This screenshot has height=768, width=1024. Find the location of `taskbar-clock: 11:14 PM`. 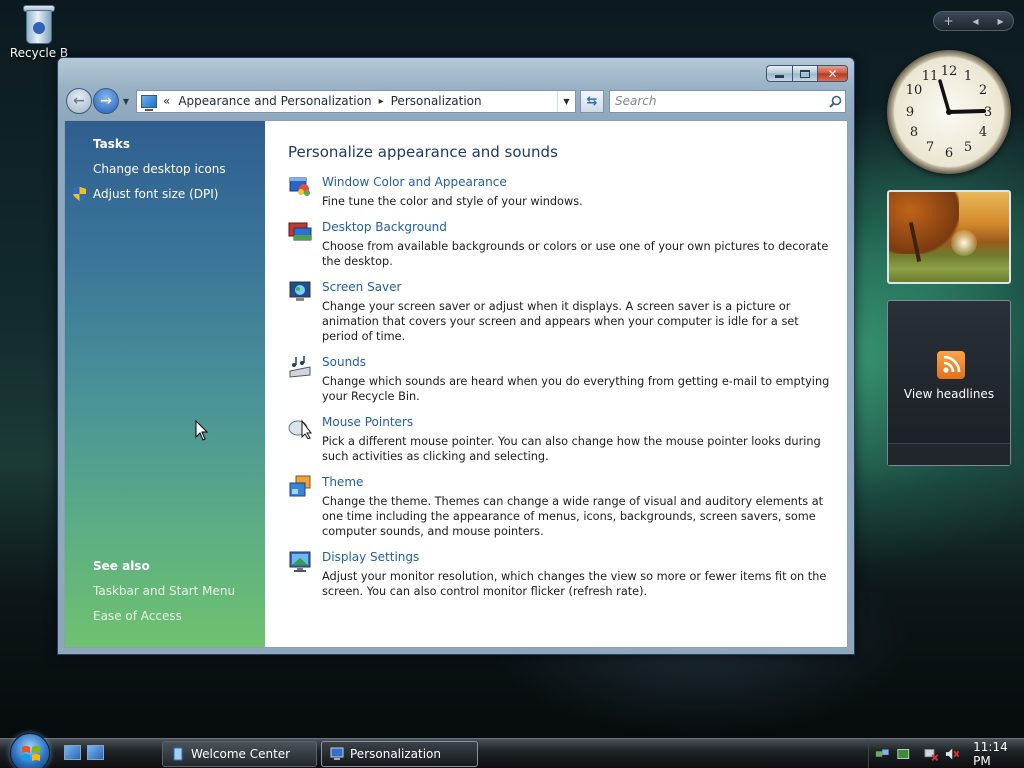

taskbar-clock: 11:14 PM is located at coordinates (998, 754).